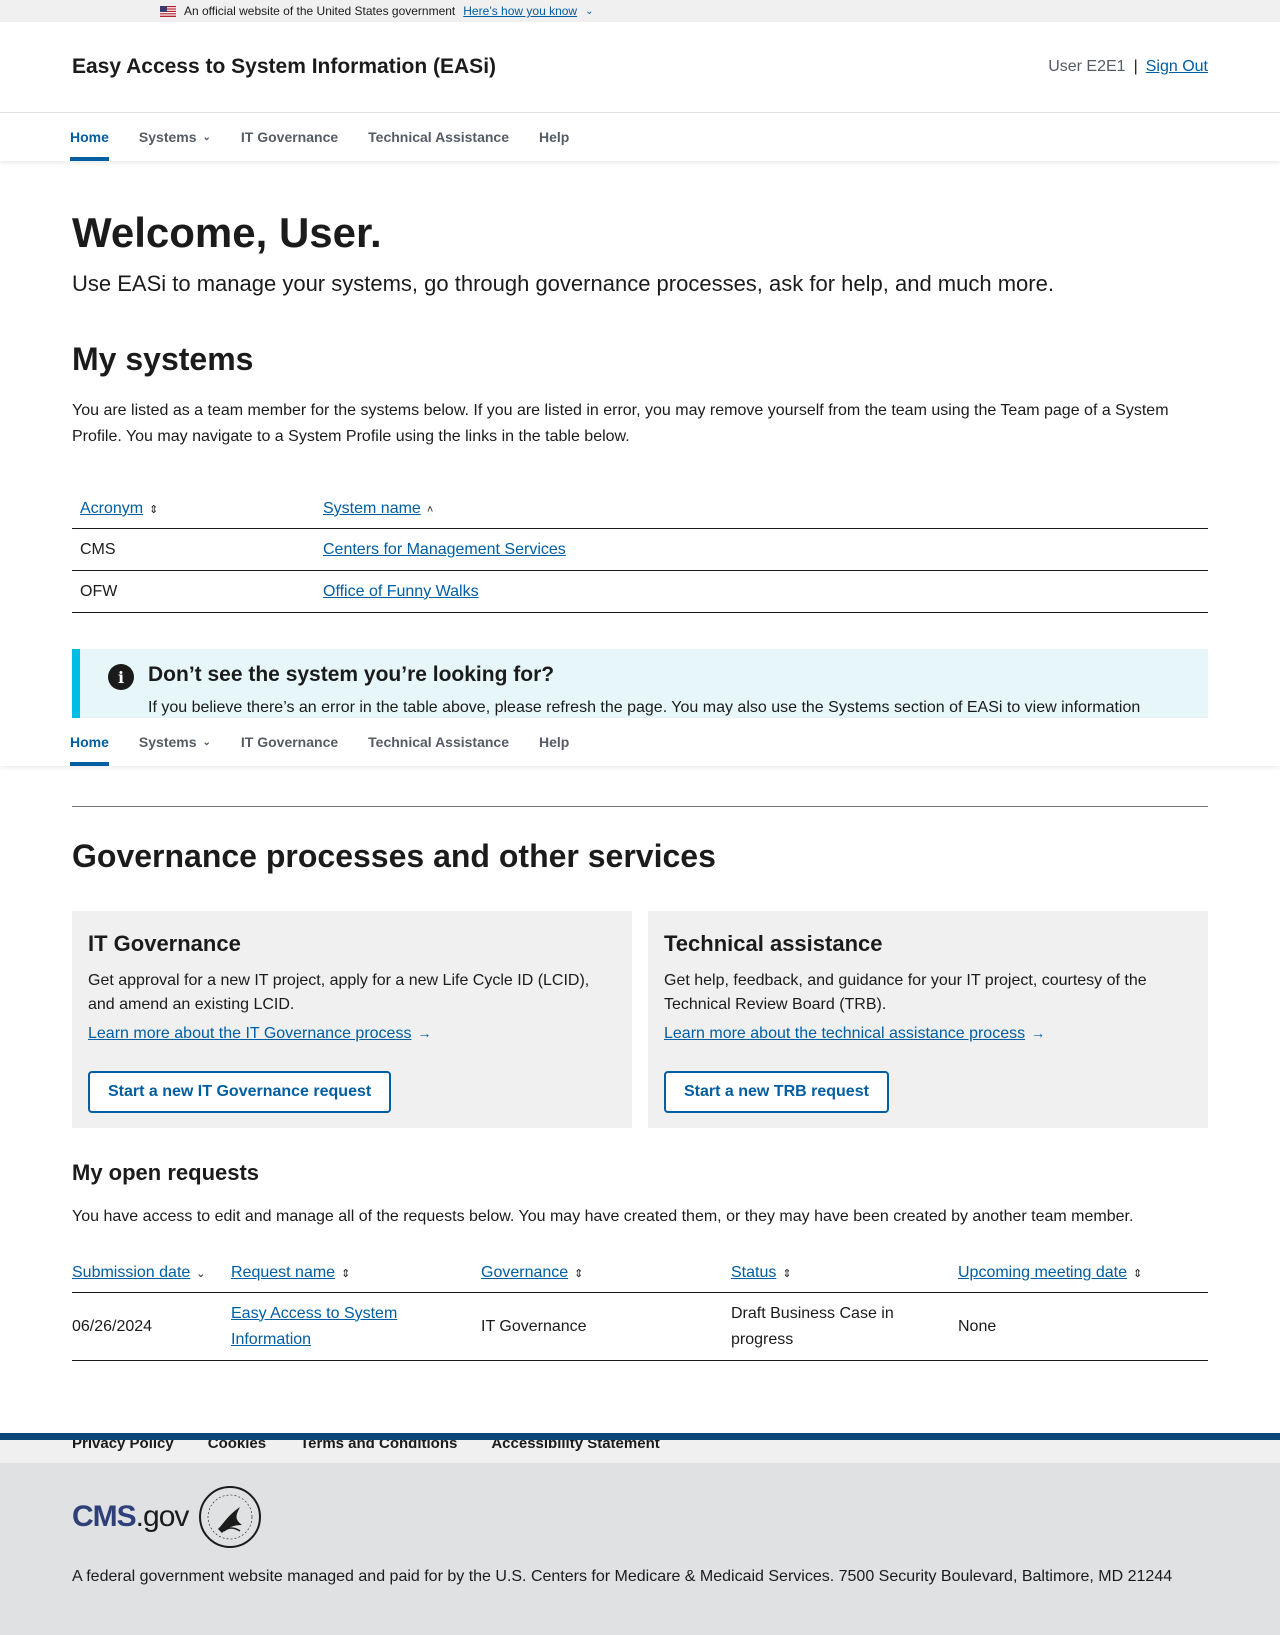 Image resolution: width=1280 pixels, height=1635 pixels. What do you see at coordinates (123, 1446) in the screenshot?
I see `footer-link-privacy: Privacy Policy` at bounding box center [123, 1446].